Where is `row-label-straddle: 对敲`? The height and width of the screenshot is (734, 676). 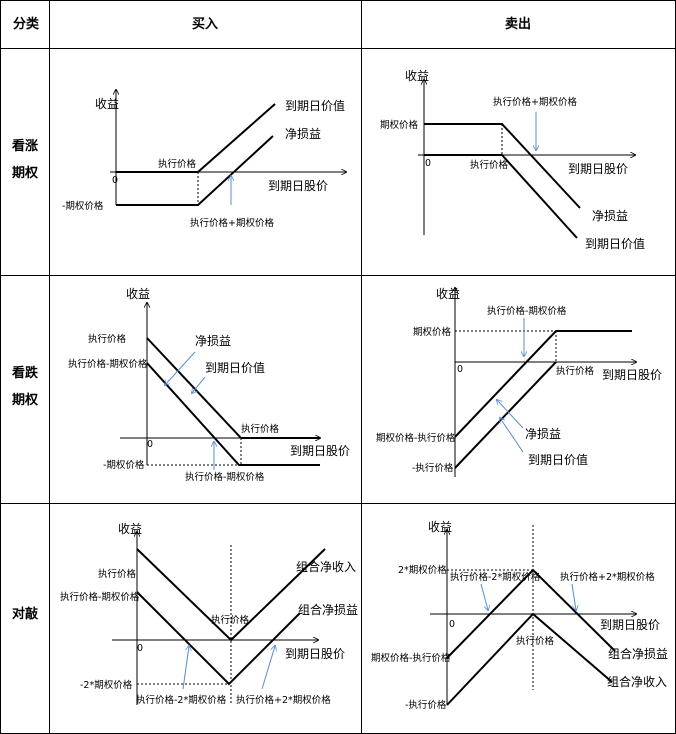 row-label-straddle: 对敲 is located at coordinates (25, 614).